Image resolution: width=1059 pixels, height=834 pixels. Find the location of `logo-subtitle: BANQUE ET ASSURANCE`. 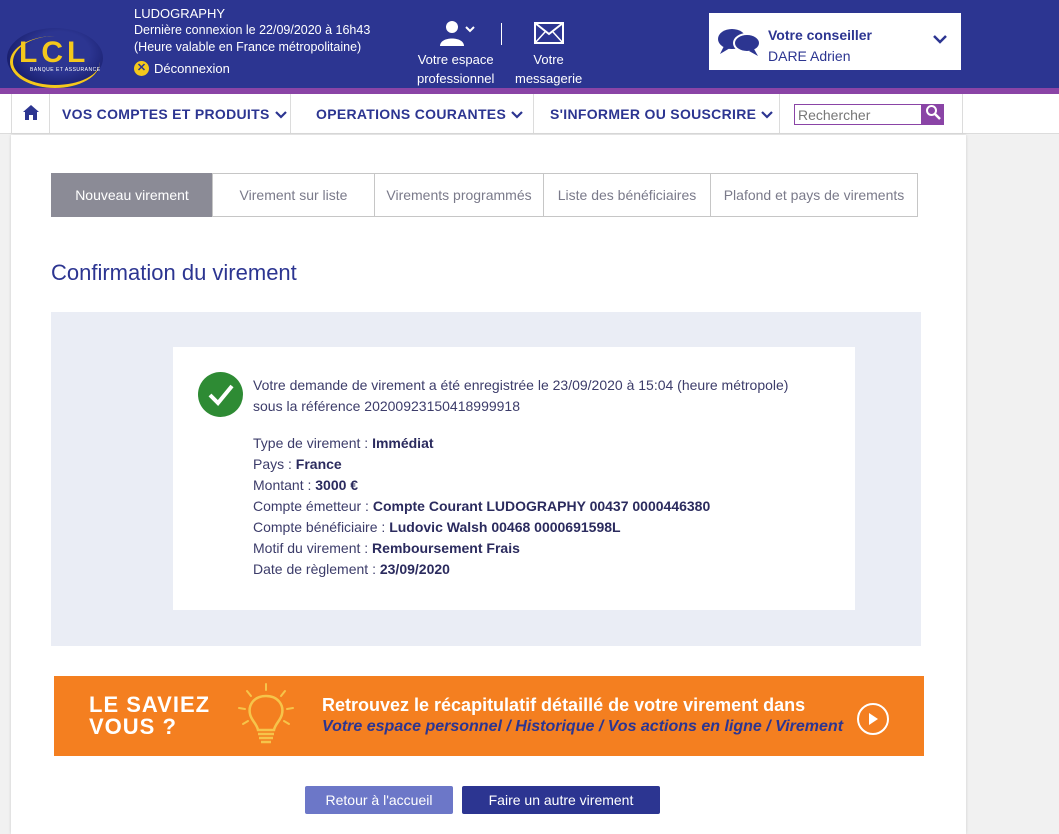

logo-subtitle: BANQUE ET ASSURANCE is located at coordinates (65, 70).